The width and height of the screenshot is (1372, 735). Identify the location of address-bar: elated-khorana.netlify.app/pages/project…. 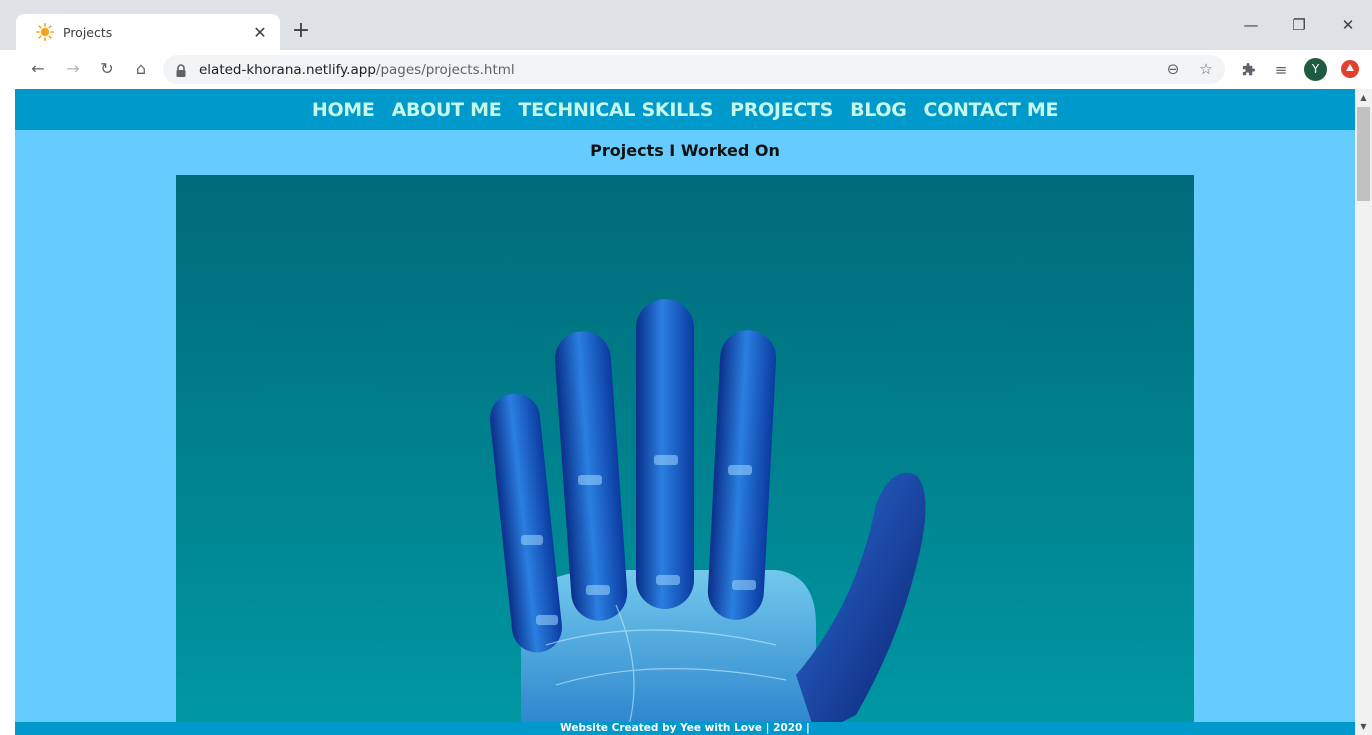
(694, 69).